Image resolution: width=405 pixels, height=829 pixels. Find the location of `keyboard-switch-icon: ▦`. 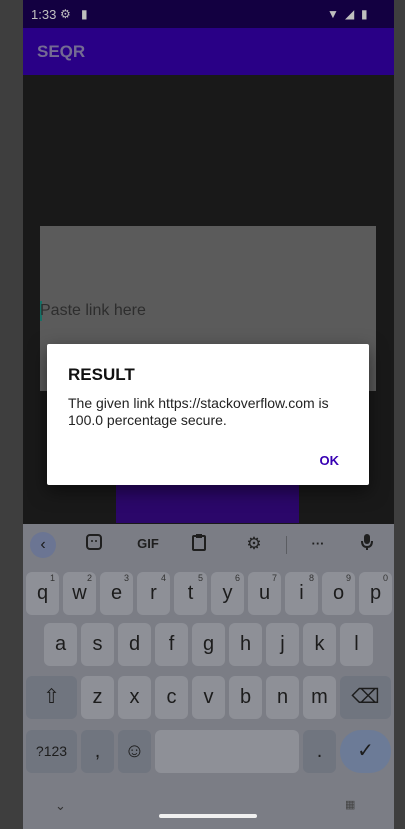

keyboard-switch-icon: ▦ is located at coordinates (350, 804).